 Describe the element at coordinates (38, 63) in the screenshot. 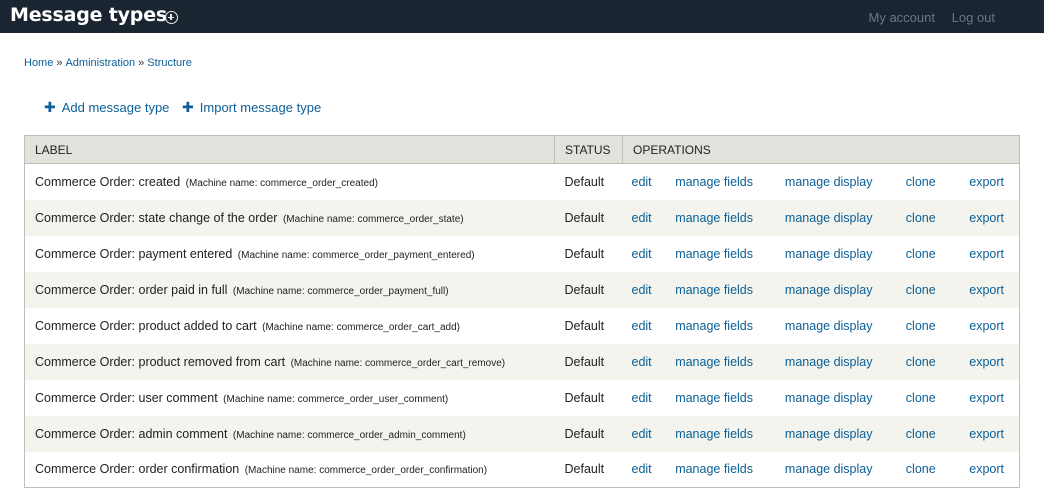

I see `breadcrumb-home: Home` at that location.